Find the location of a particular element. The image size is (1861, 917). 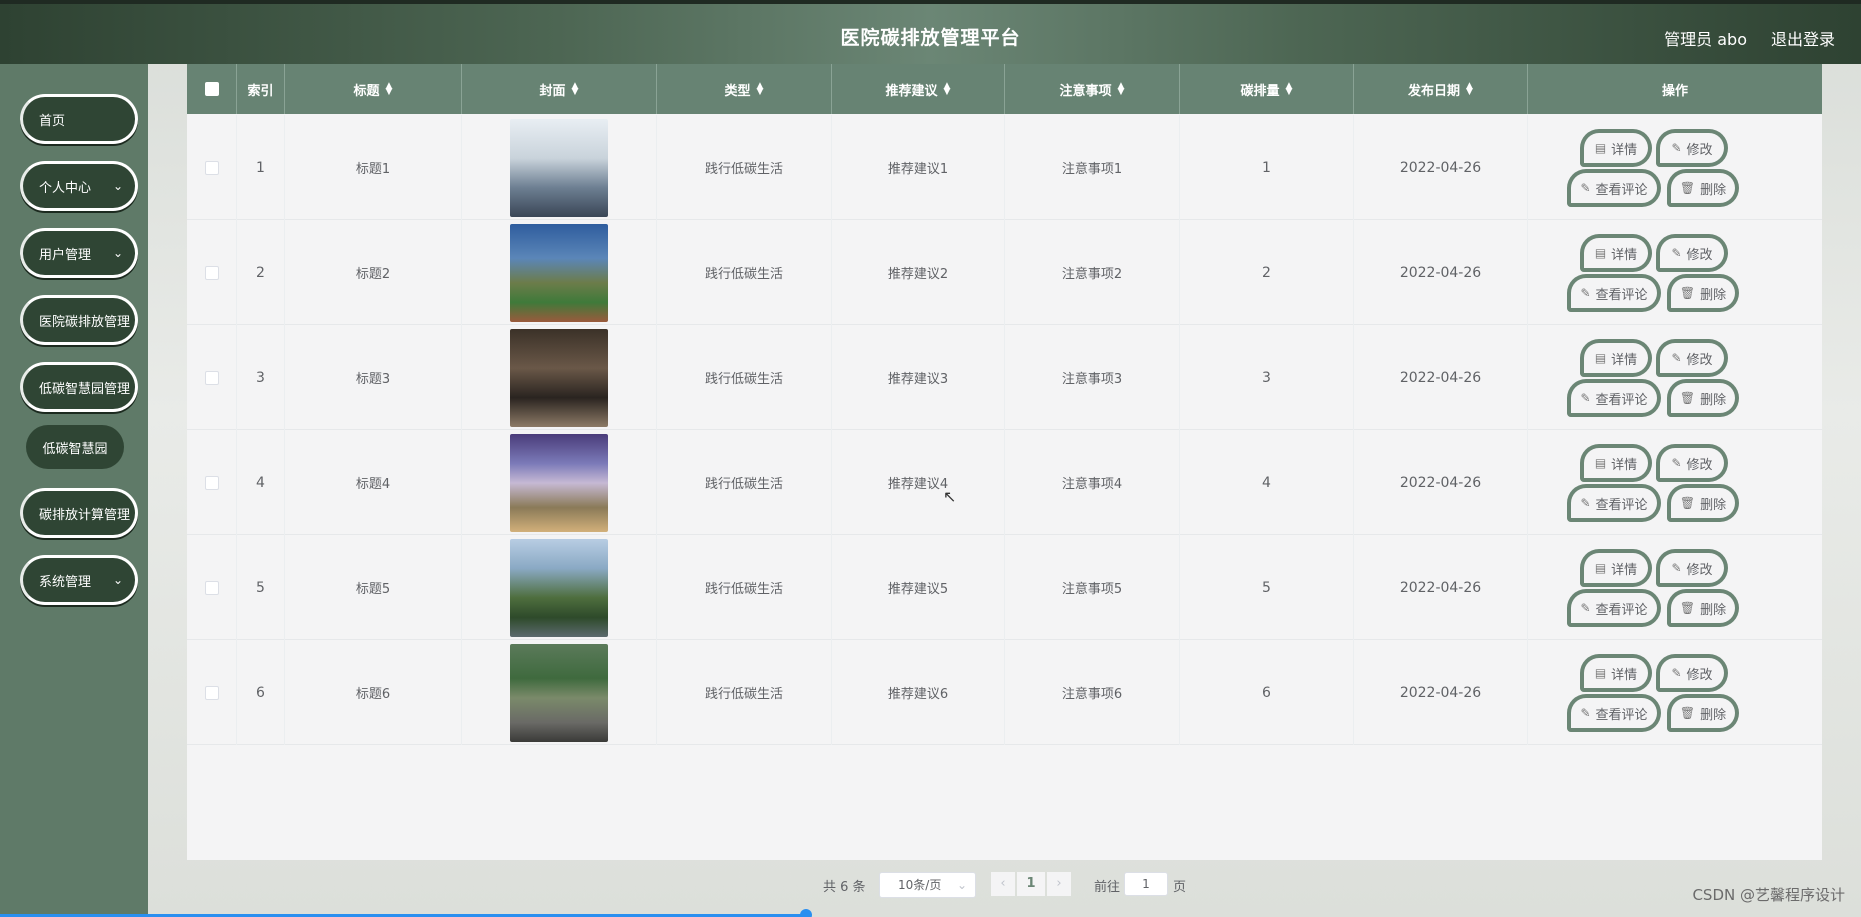

column-header-title: 标题 ▲ ▼ is located at coordinates (373, 89).